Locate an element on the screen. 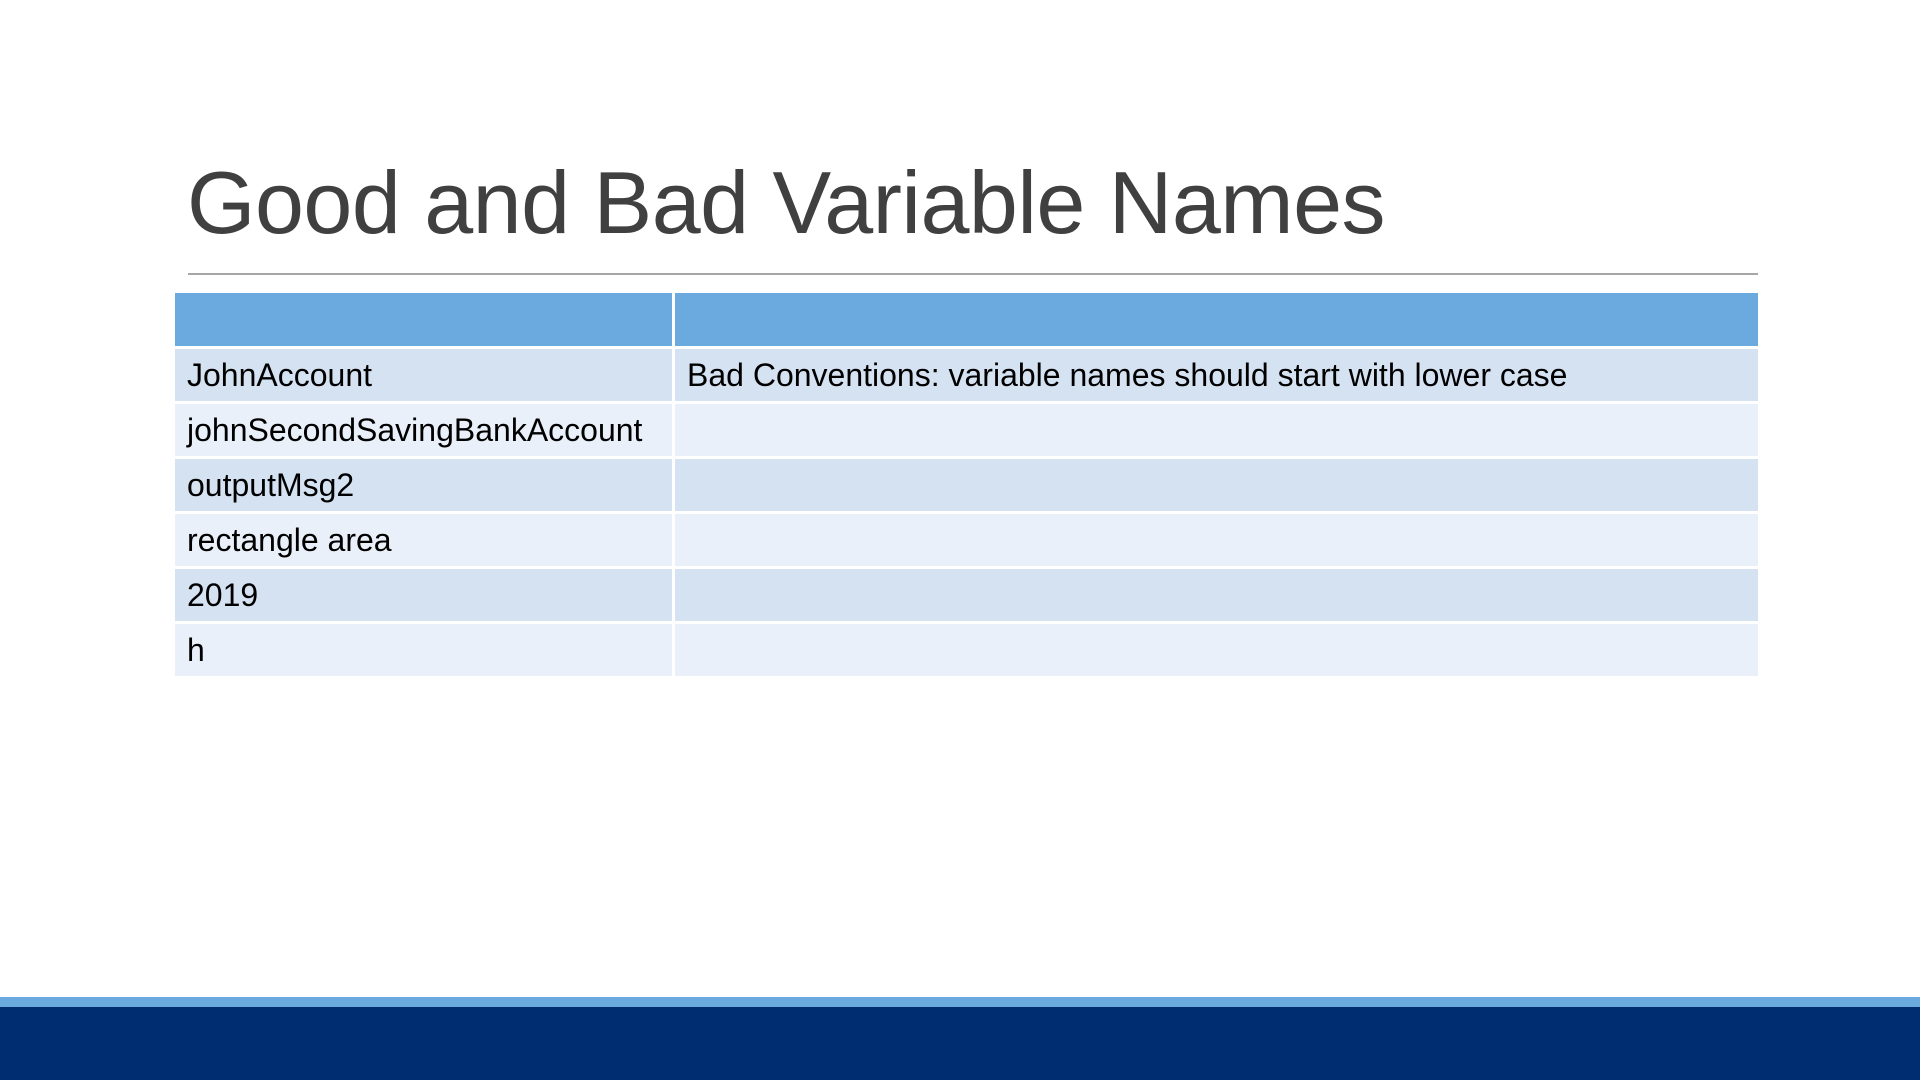 The image size is (1920, 1080). variable-name-cell: h is located at coordinates (423, 650).